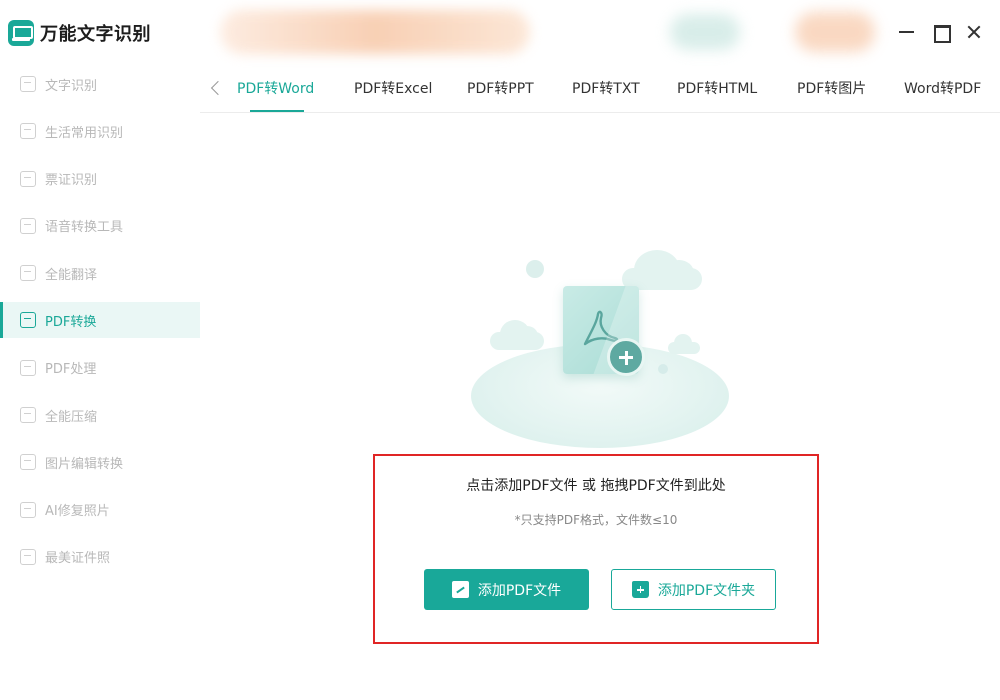 The width and height of the screenshot is (1000, 700). I want to click on sidebar-item-image-edit: 图片编辑转换, so click(100, 462).